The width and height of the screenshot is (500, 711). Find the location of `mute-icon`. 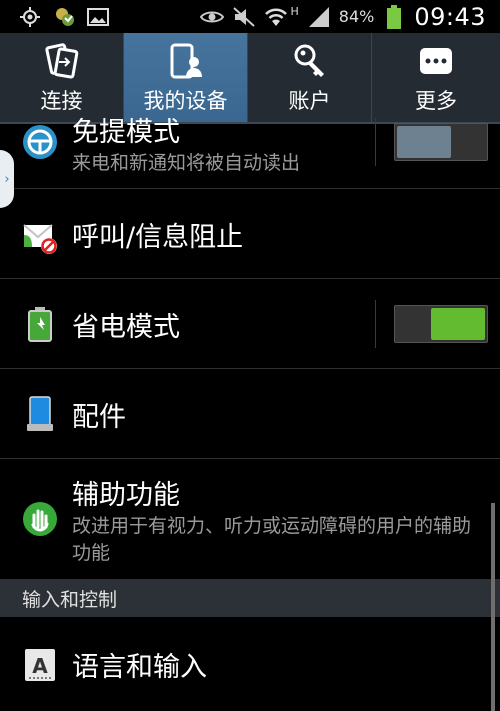

mute-icon is located at coordinates (244, 17).